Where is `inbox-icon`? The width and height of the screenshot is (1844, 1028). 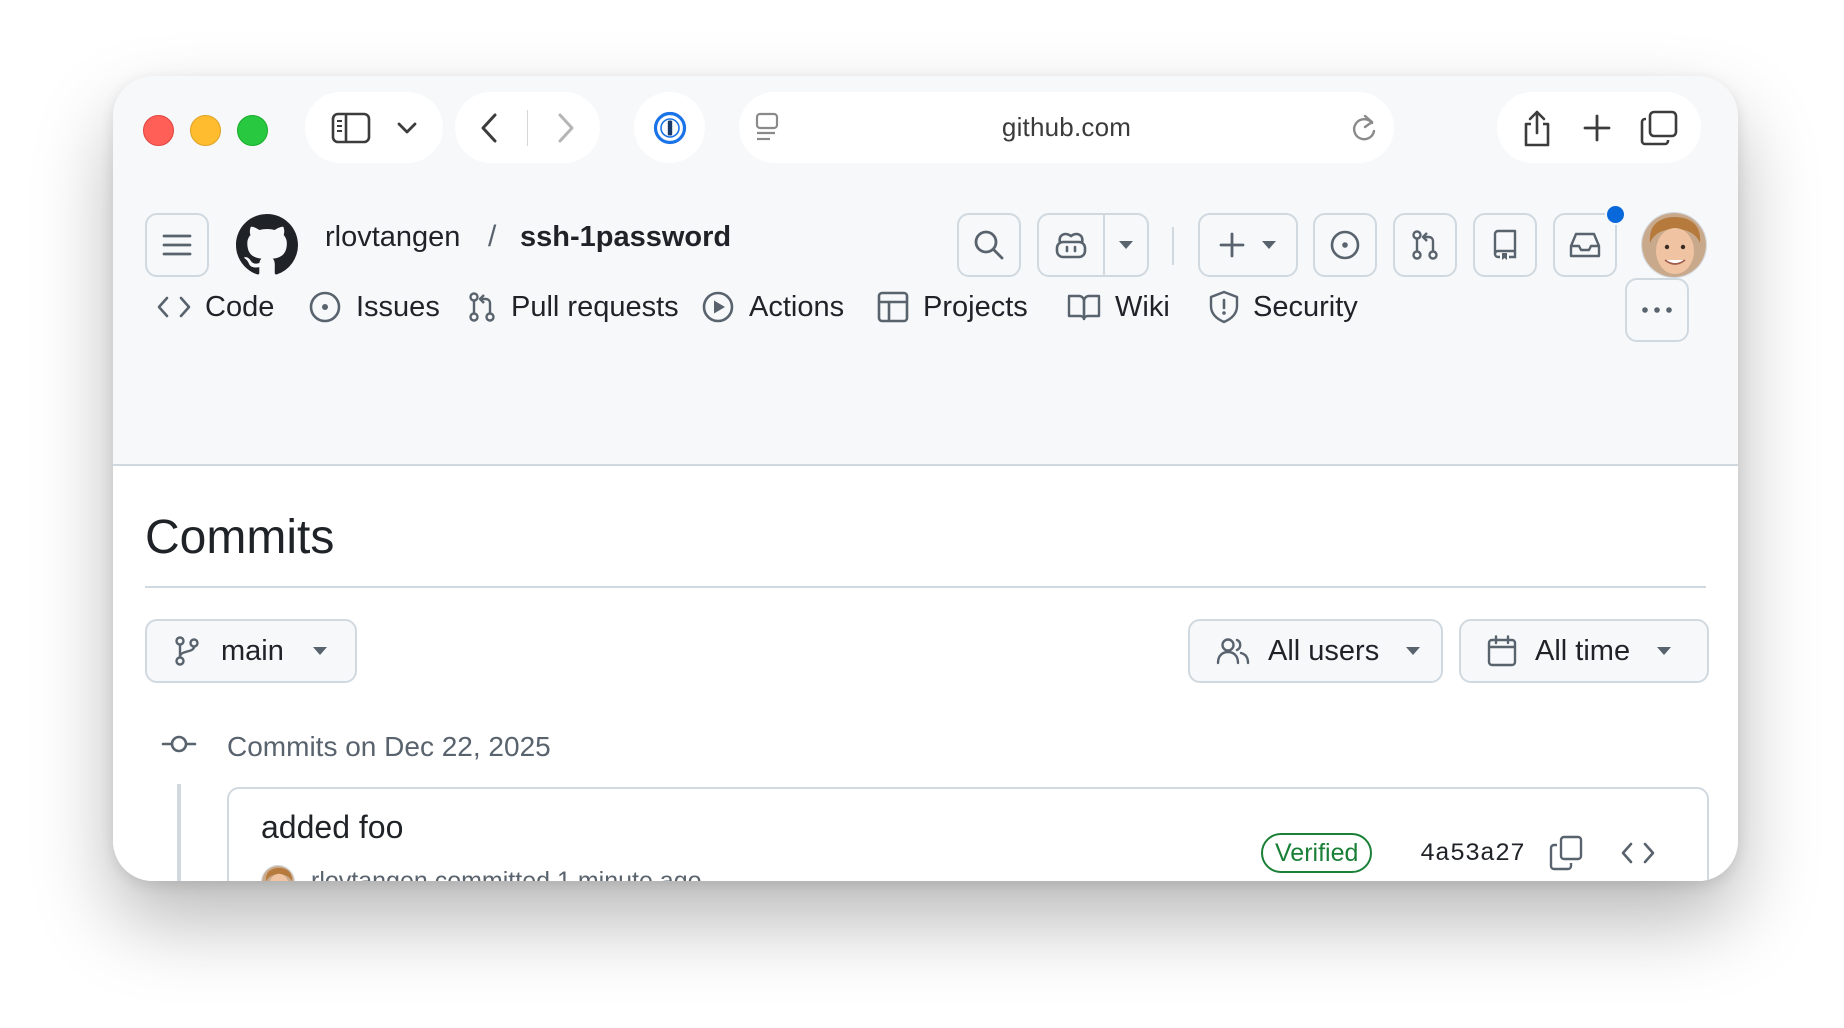
inbox-icon is located at coordinates (1585, 245).